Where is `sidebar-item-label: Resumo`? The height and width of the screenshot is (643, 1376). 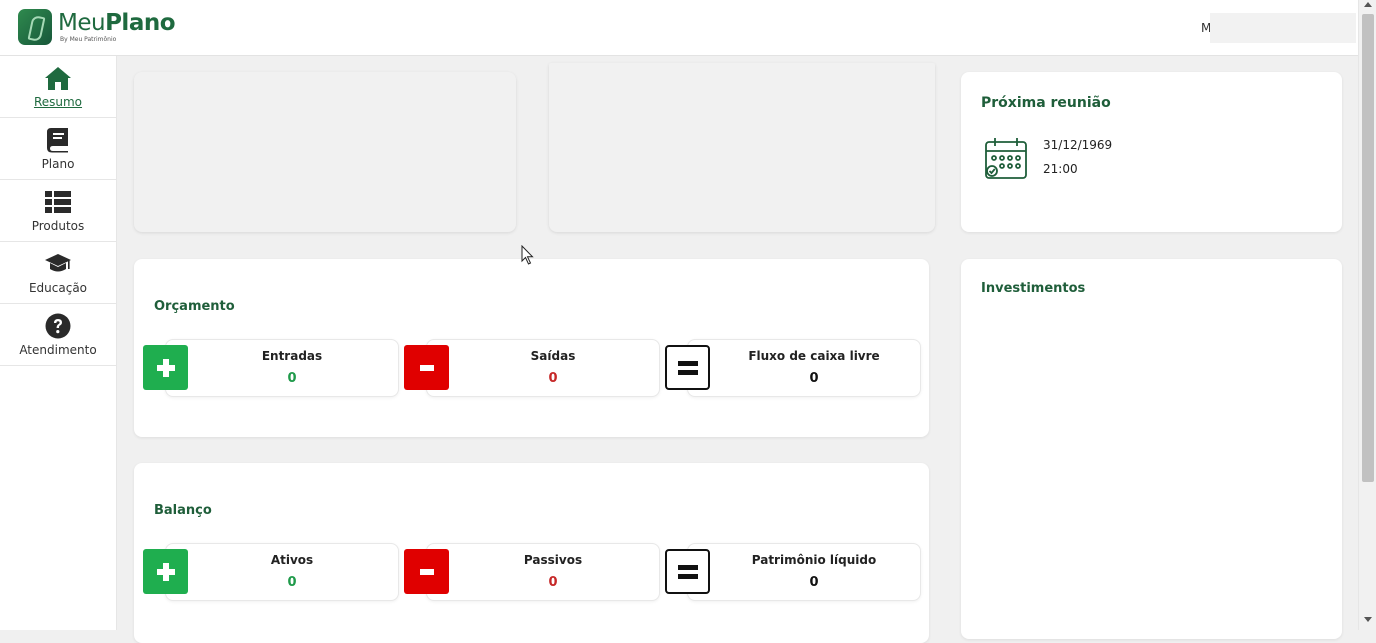 sidebar-item-label: Resumo is located at coordinates (58, 101).